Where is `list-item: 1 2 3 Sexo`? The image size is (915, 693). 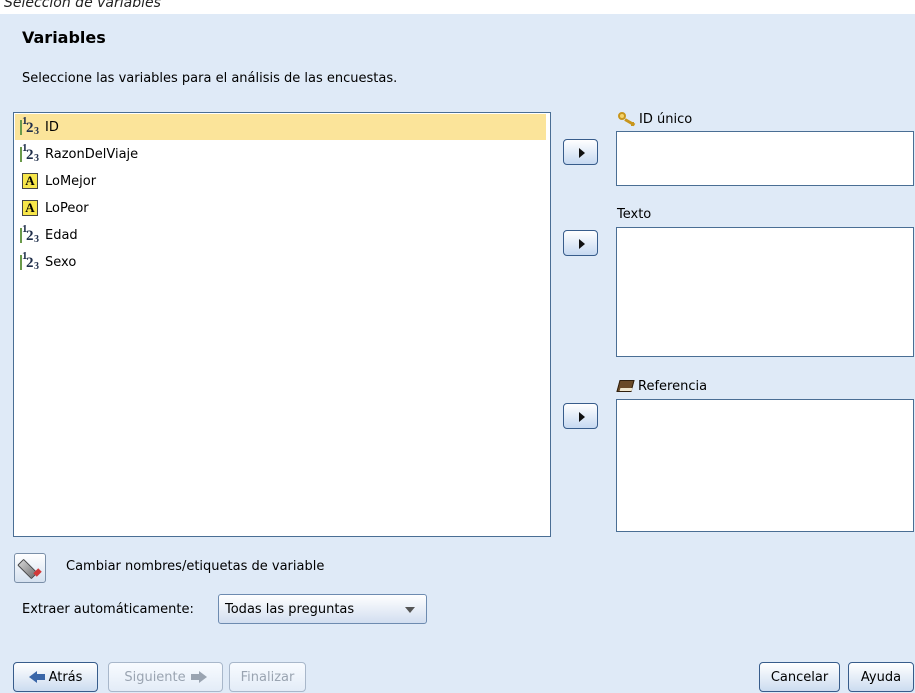
list-item: 1 2 3 Sexo is located at coordinates (282, 262).